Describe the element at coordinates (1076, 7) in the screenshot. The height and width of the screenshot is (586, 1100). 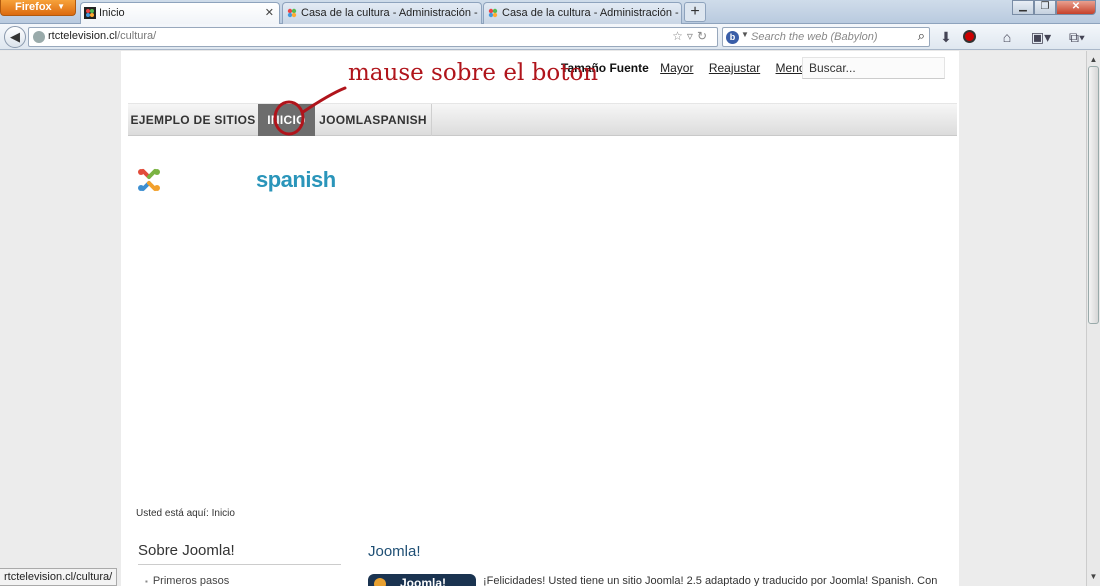
I see `window-close-icon: ✕` at that location.